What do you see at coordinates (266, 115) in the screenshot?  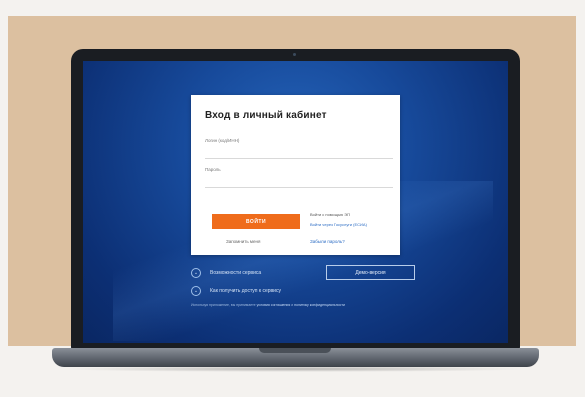 I see `login-title: Вход в личный кабинет` at bounding box center [266, 115].